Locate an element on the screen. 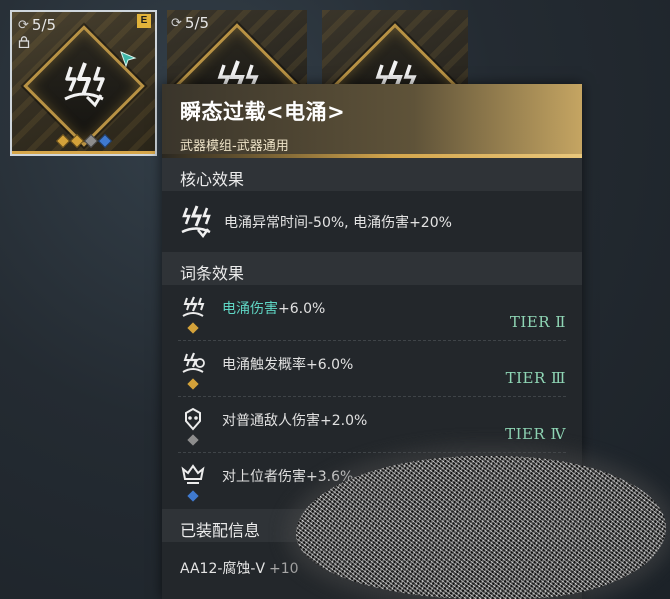  surge-trigger-icon is located at coordinates (193, 362).